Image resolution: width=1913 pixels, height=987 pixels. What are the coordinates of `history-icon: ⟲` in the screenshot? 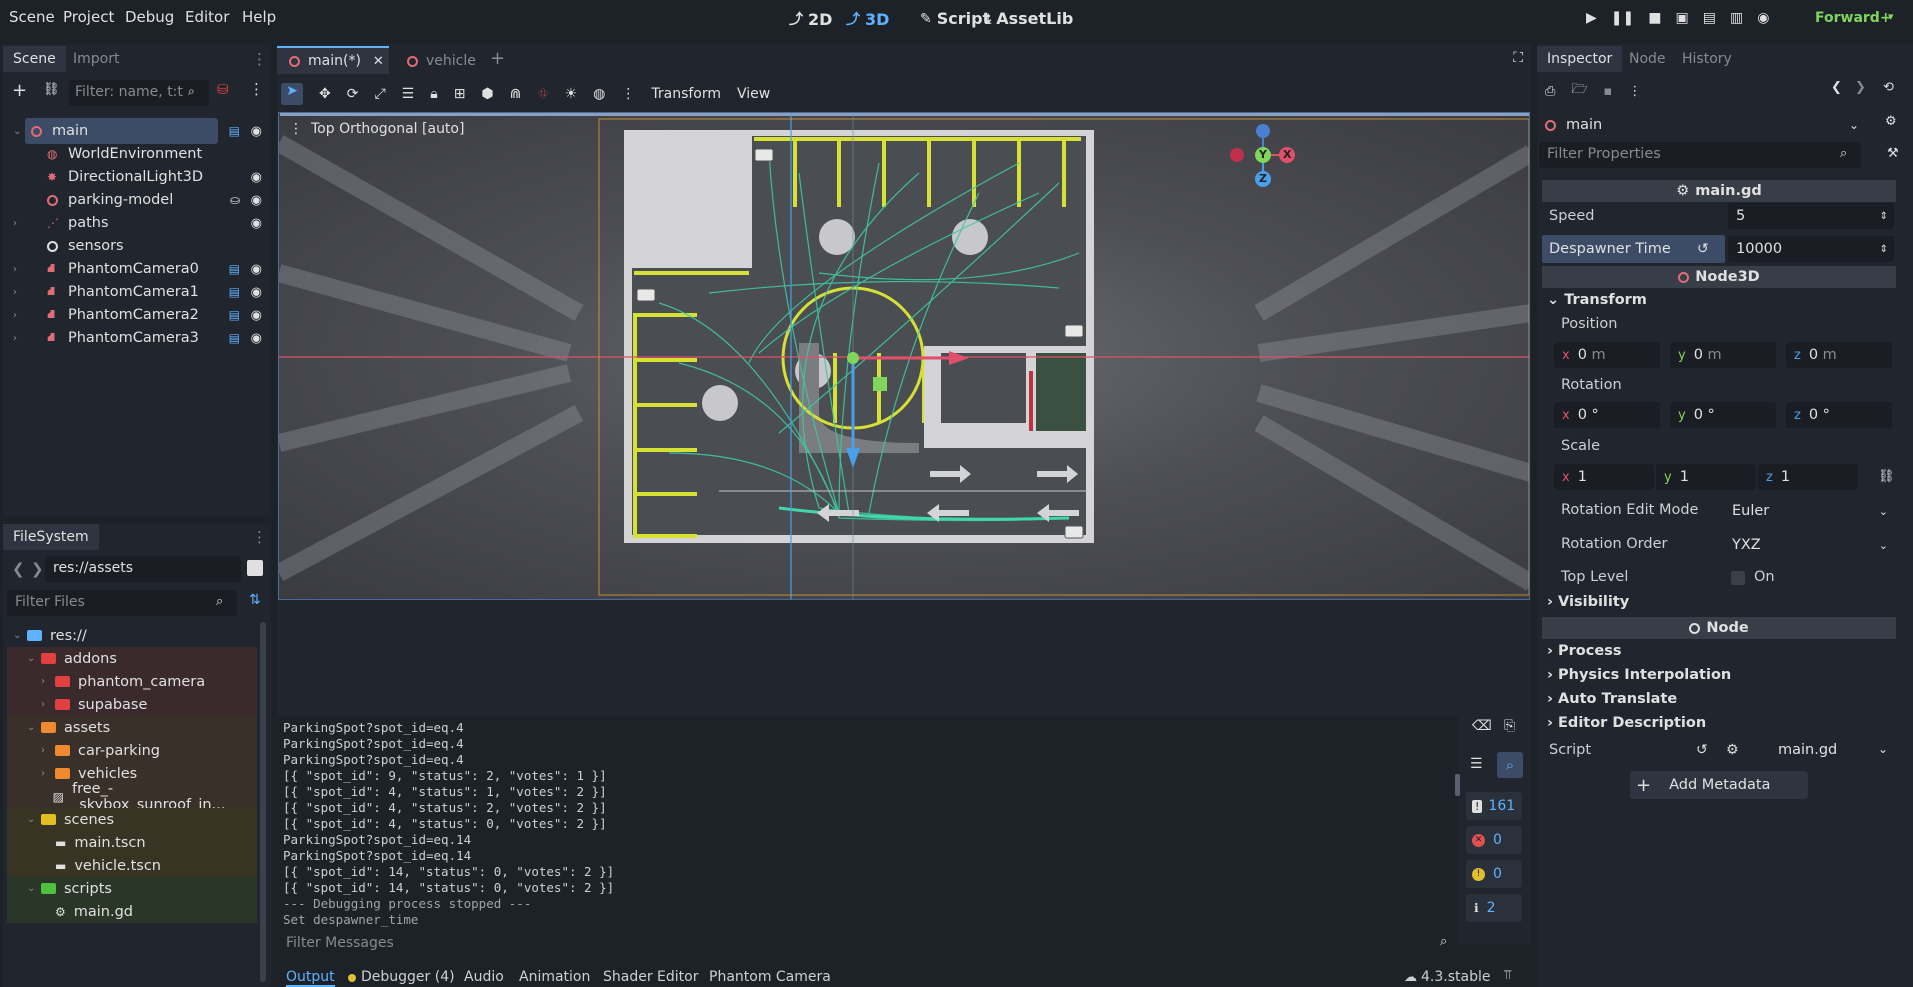 It's located at (1888, 87).